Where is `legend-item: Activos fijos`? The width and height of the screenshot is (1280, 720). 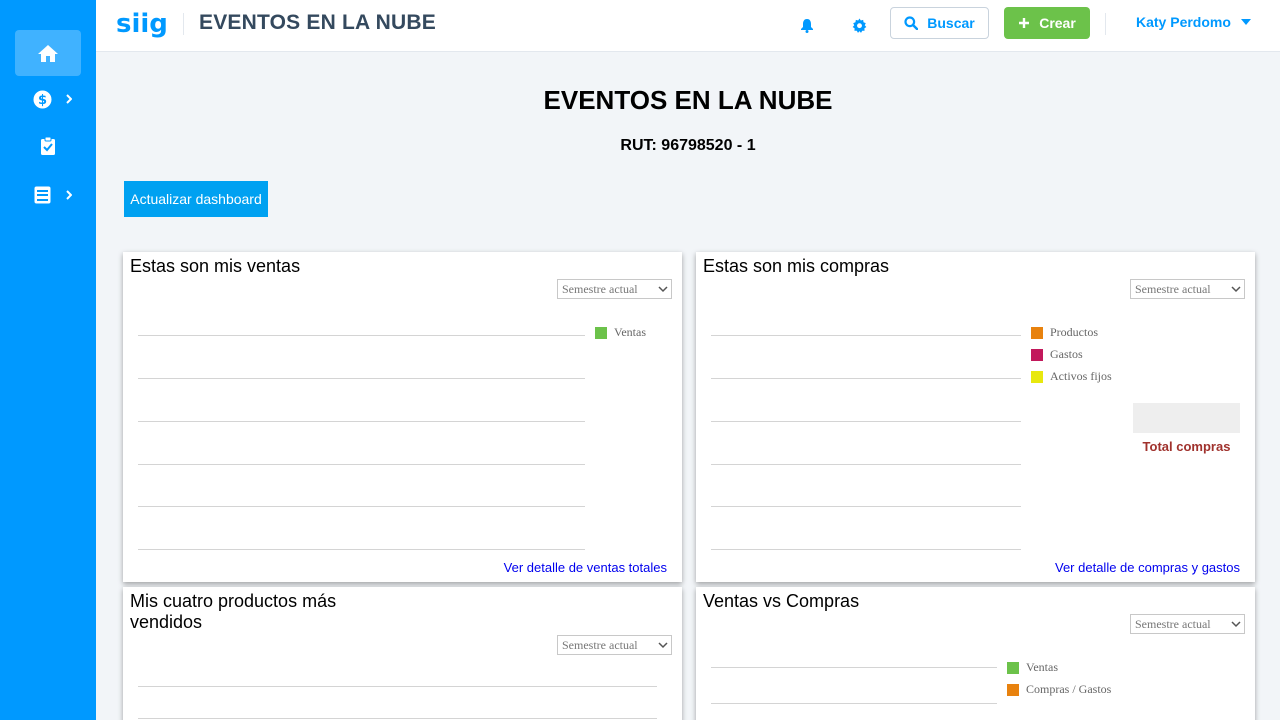
legend-item: Activos fijos is located at coordinates (1071, 376).